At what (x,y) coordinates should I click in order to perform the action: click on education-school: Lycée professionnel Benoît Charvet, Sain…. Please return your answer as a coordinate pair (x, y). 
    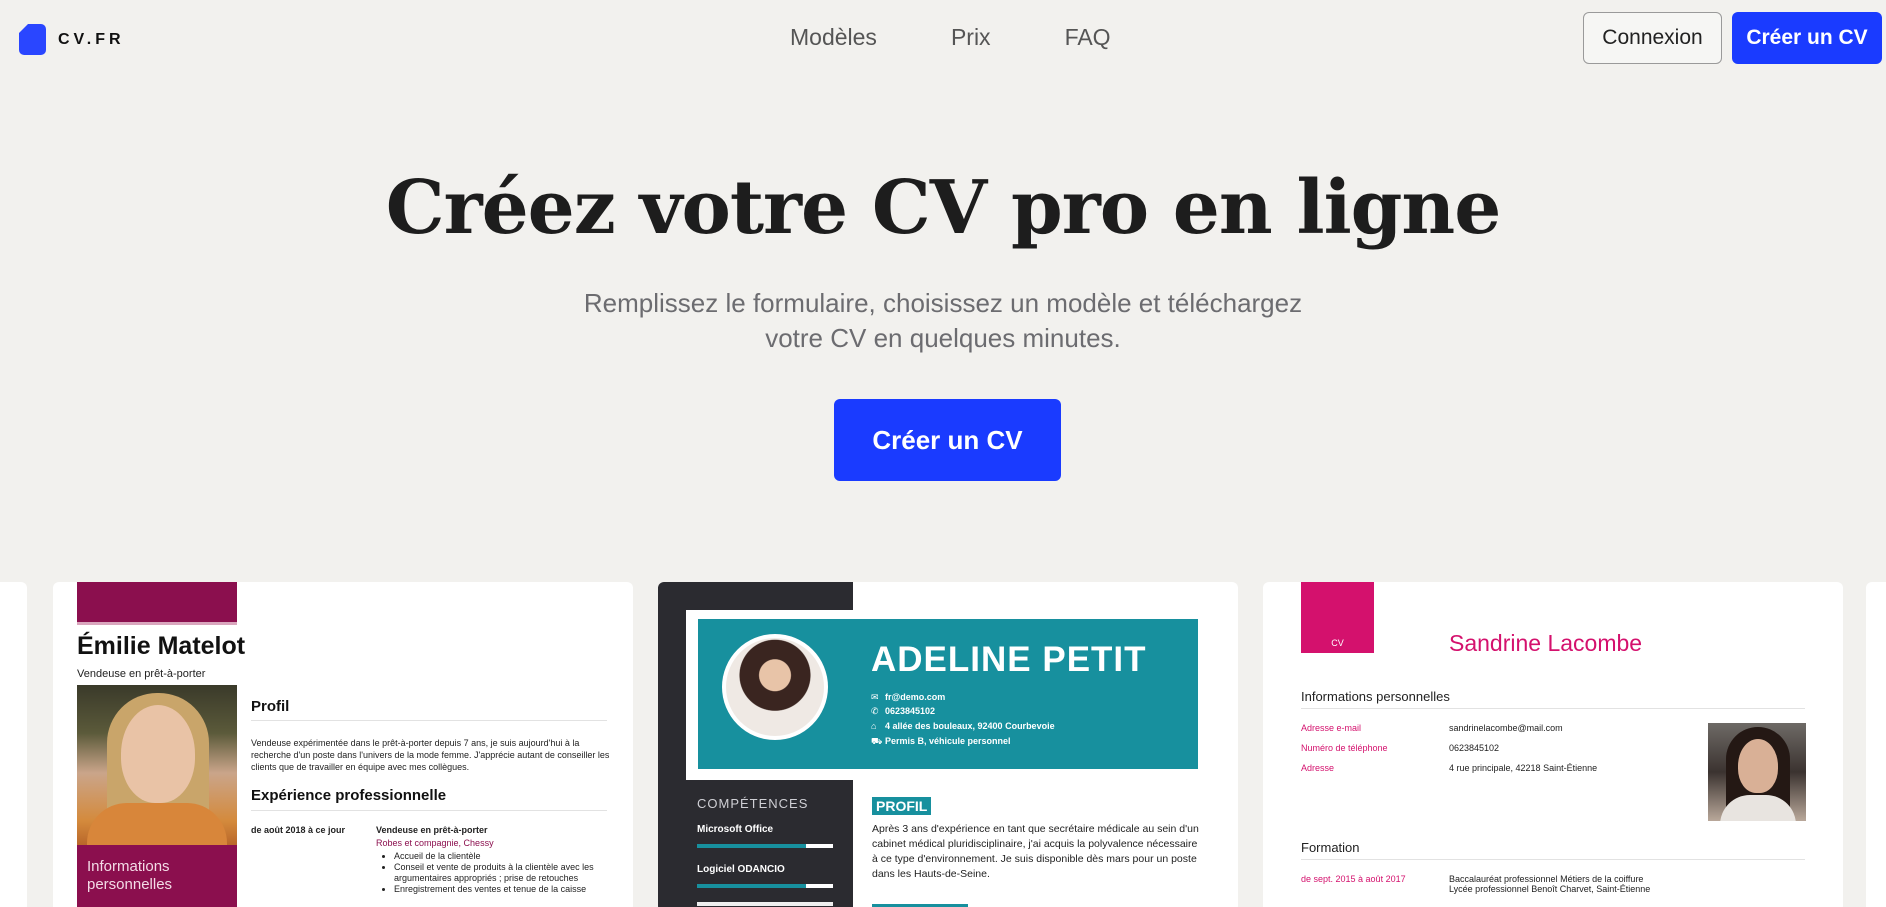
    Looking at the image, I should click on (1550, 889).